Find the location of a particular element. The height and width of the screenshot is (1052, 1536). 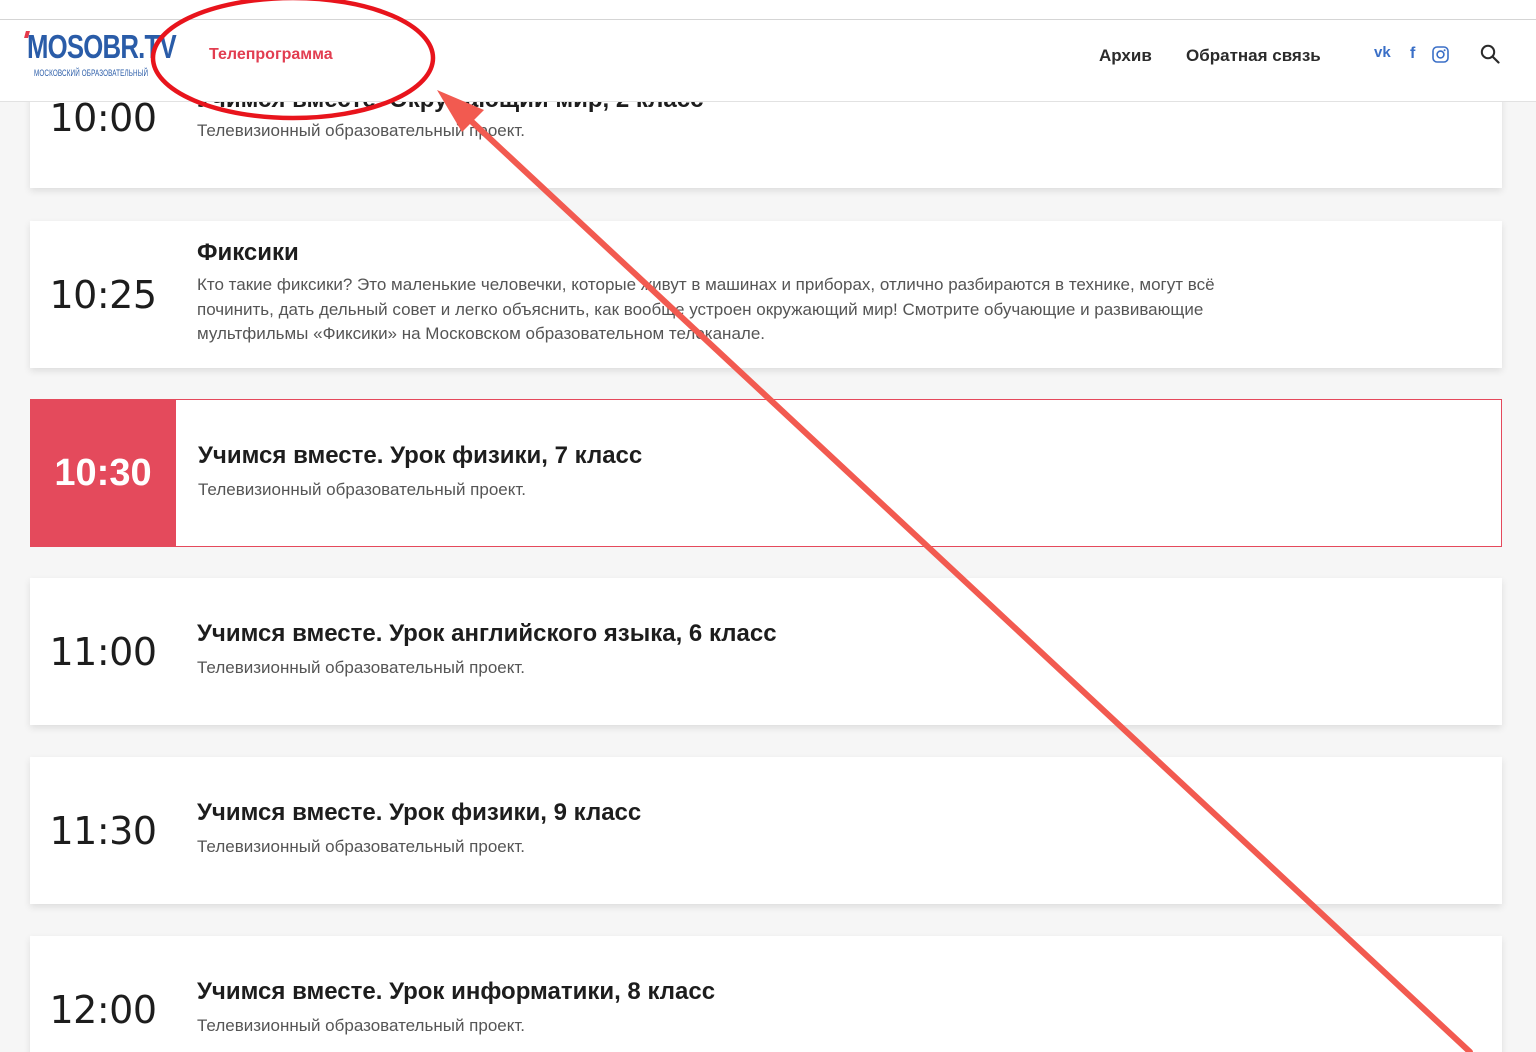

nav-link-archive: Архив is located at coordinates (1125, 56).